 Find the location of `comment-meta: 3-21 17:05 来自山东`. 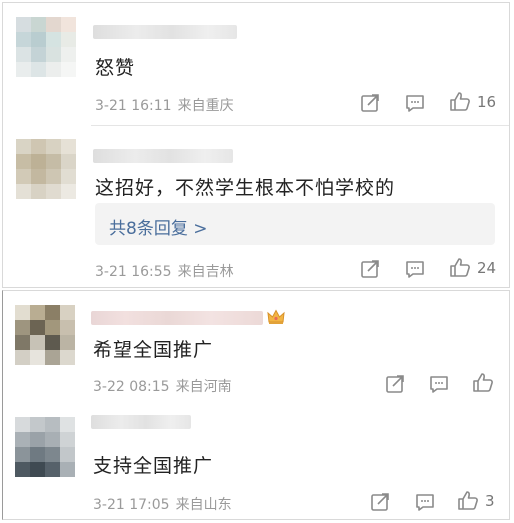

comment-meta: 3-21 17:05 来自山东 is located at coordinates (162, 504).